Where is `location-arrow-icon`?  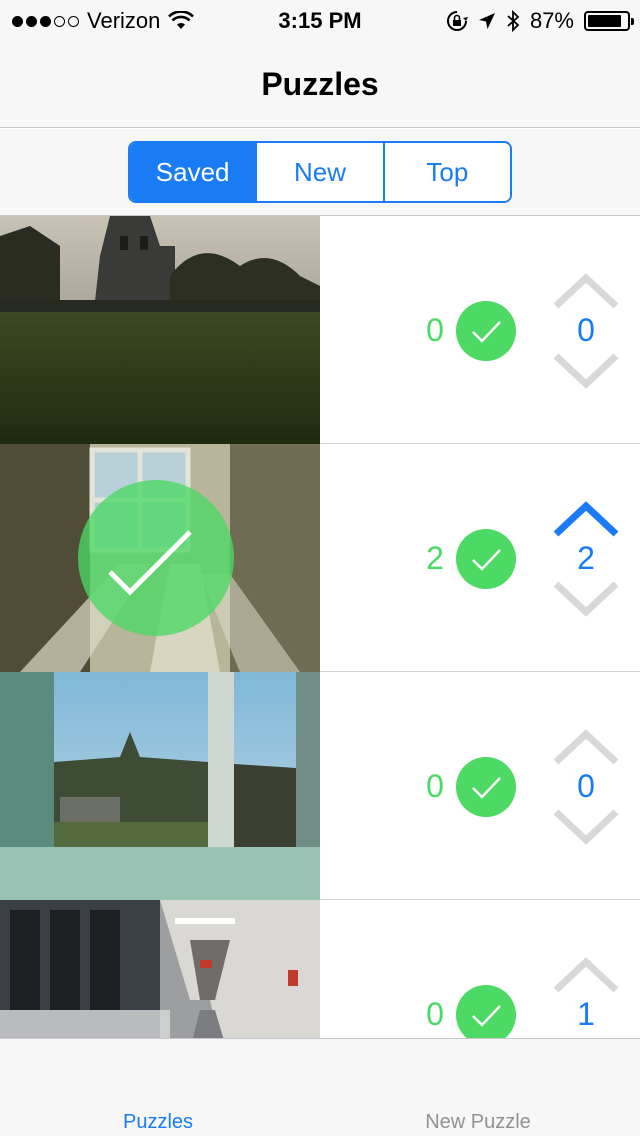 location-arrow-icon is located at coordinates (486, 21).